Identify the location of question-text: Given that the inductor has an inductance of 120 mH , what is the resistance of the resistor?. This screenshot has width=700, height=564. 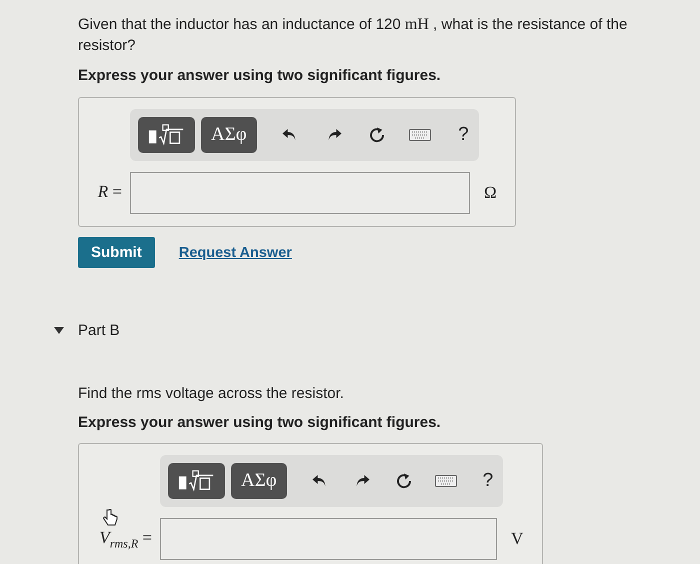
(353, 35).